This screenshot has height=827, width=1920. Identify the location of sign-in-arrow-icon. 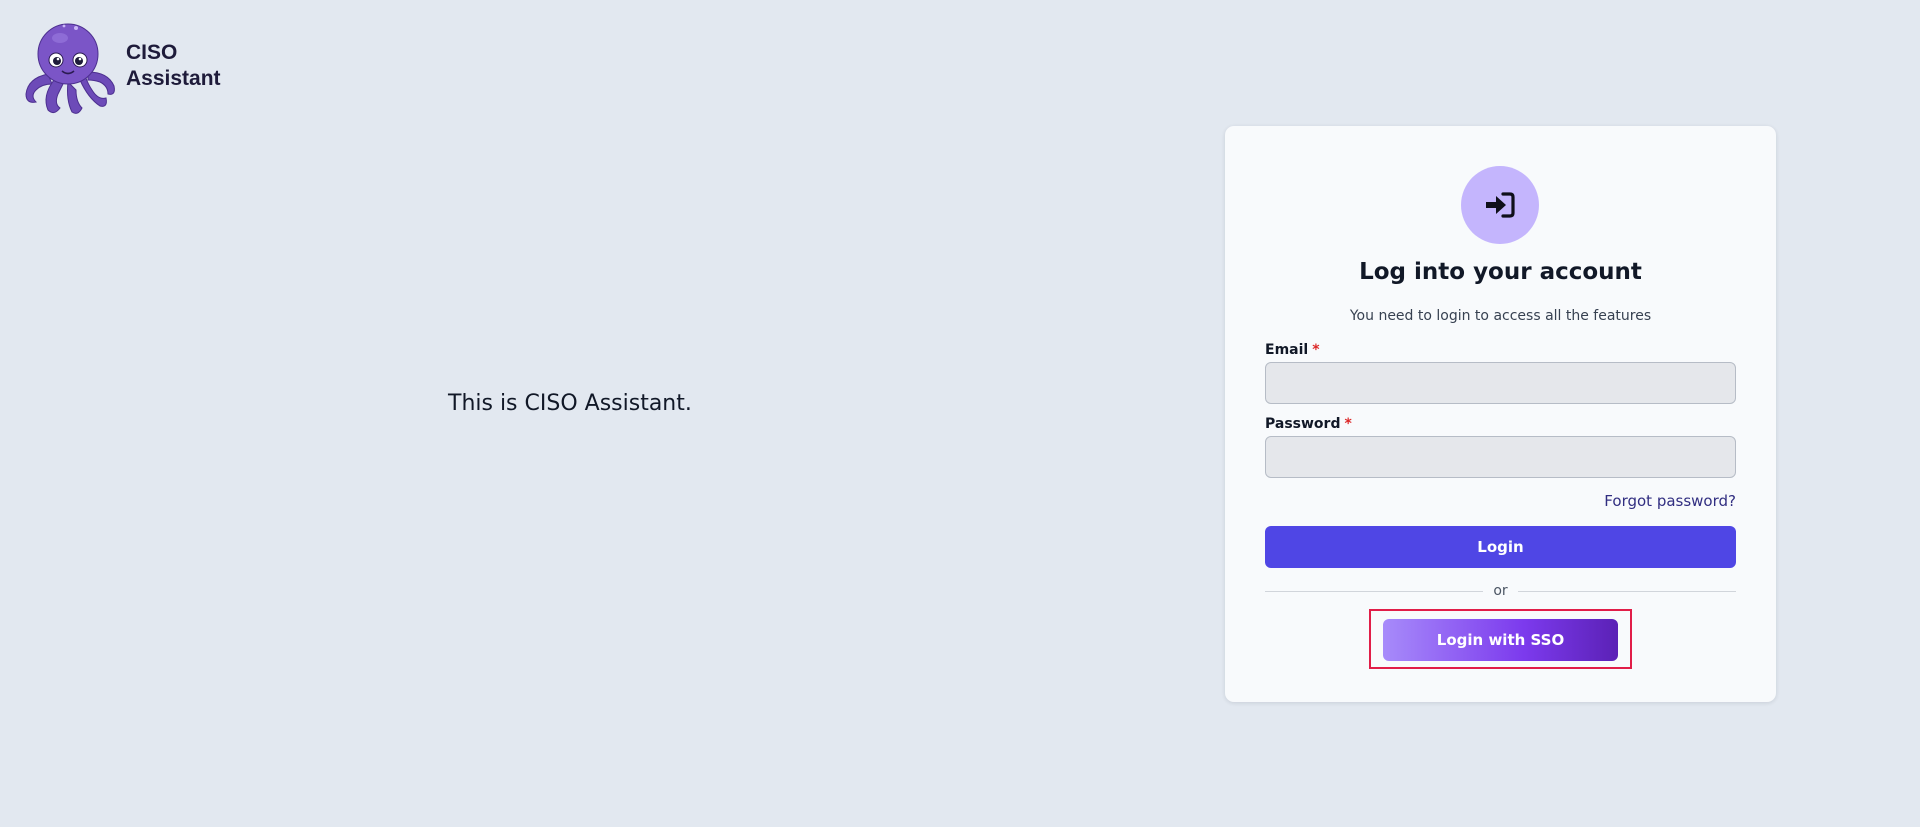
(1500, 205).